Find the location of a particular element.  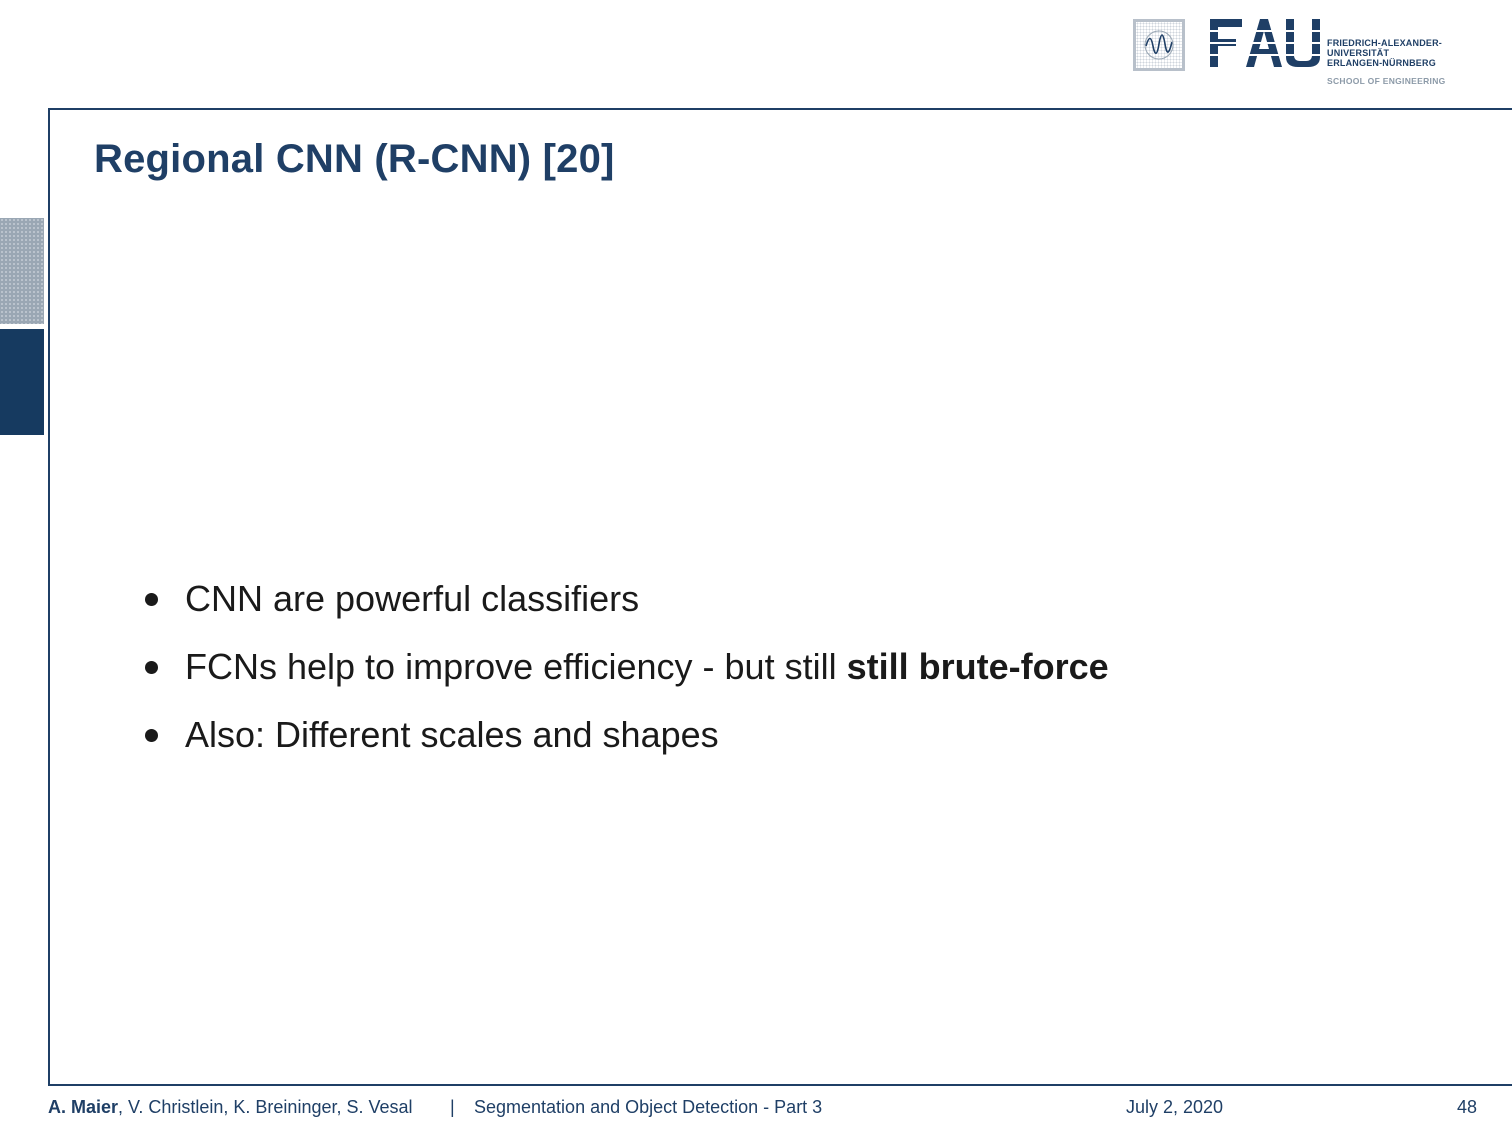

footer-lead-author: A. Maier is located at coordinates (83, 1107).